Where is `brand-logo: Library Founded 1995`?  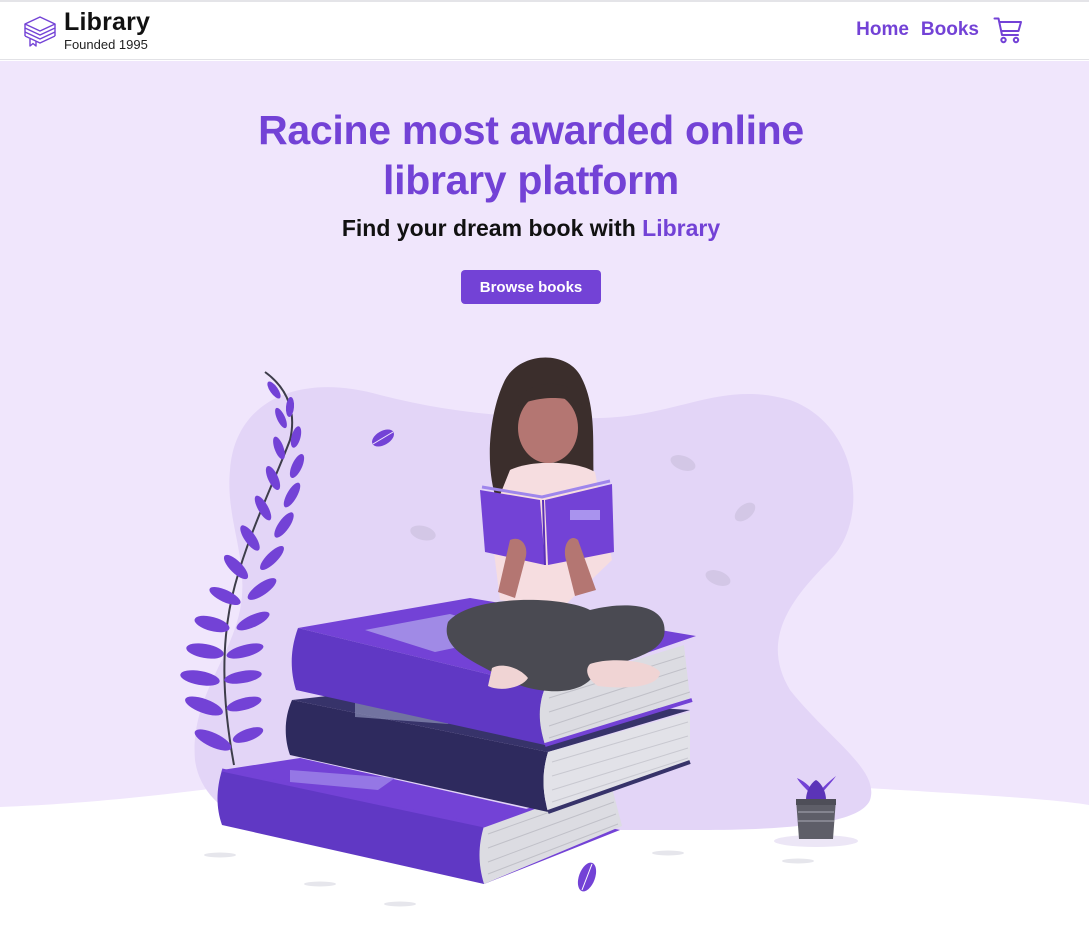 brand-logo: Library Founded 1995 is located at coordinates (86, 30).